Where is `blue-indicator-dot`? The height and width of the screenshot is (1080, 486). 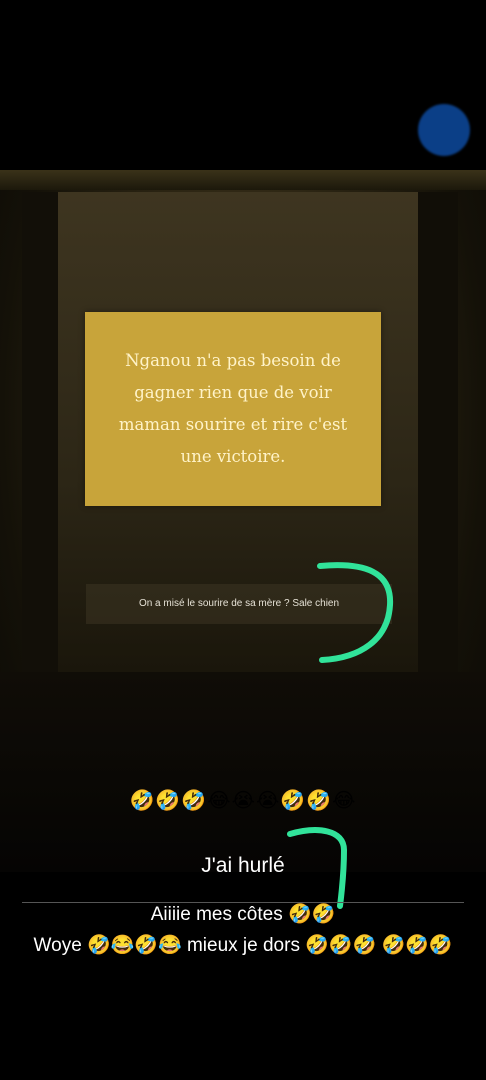 blue-indicator-dot is located at coordinates (444, 130).